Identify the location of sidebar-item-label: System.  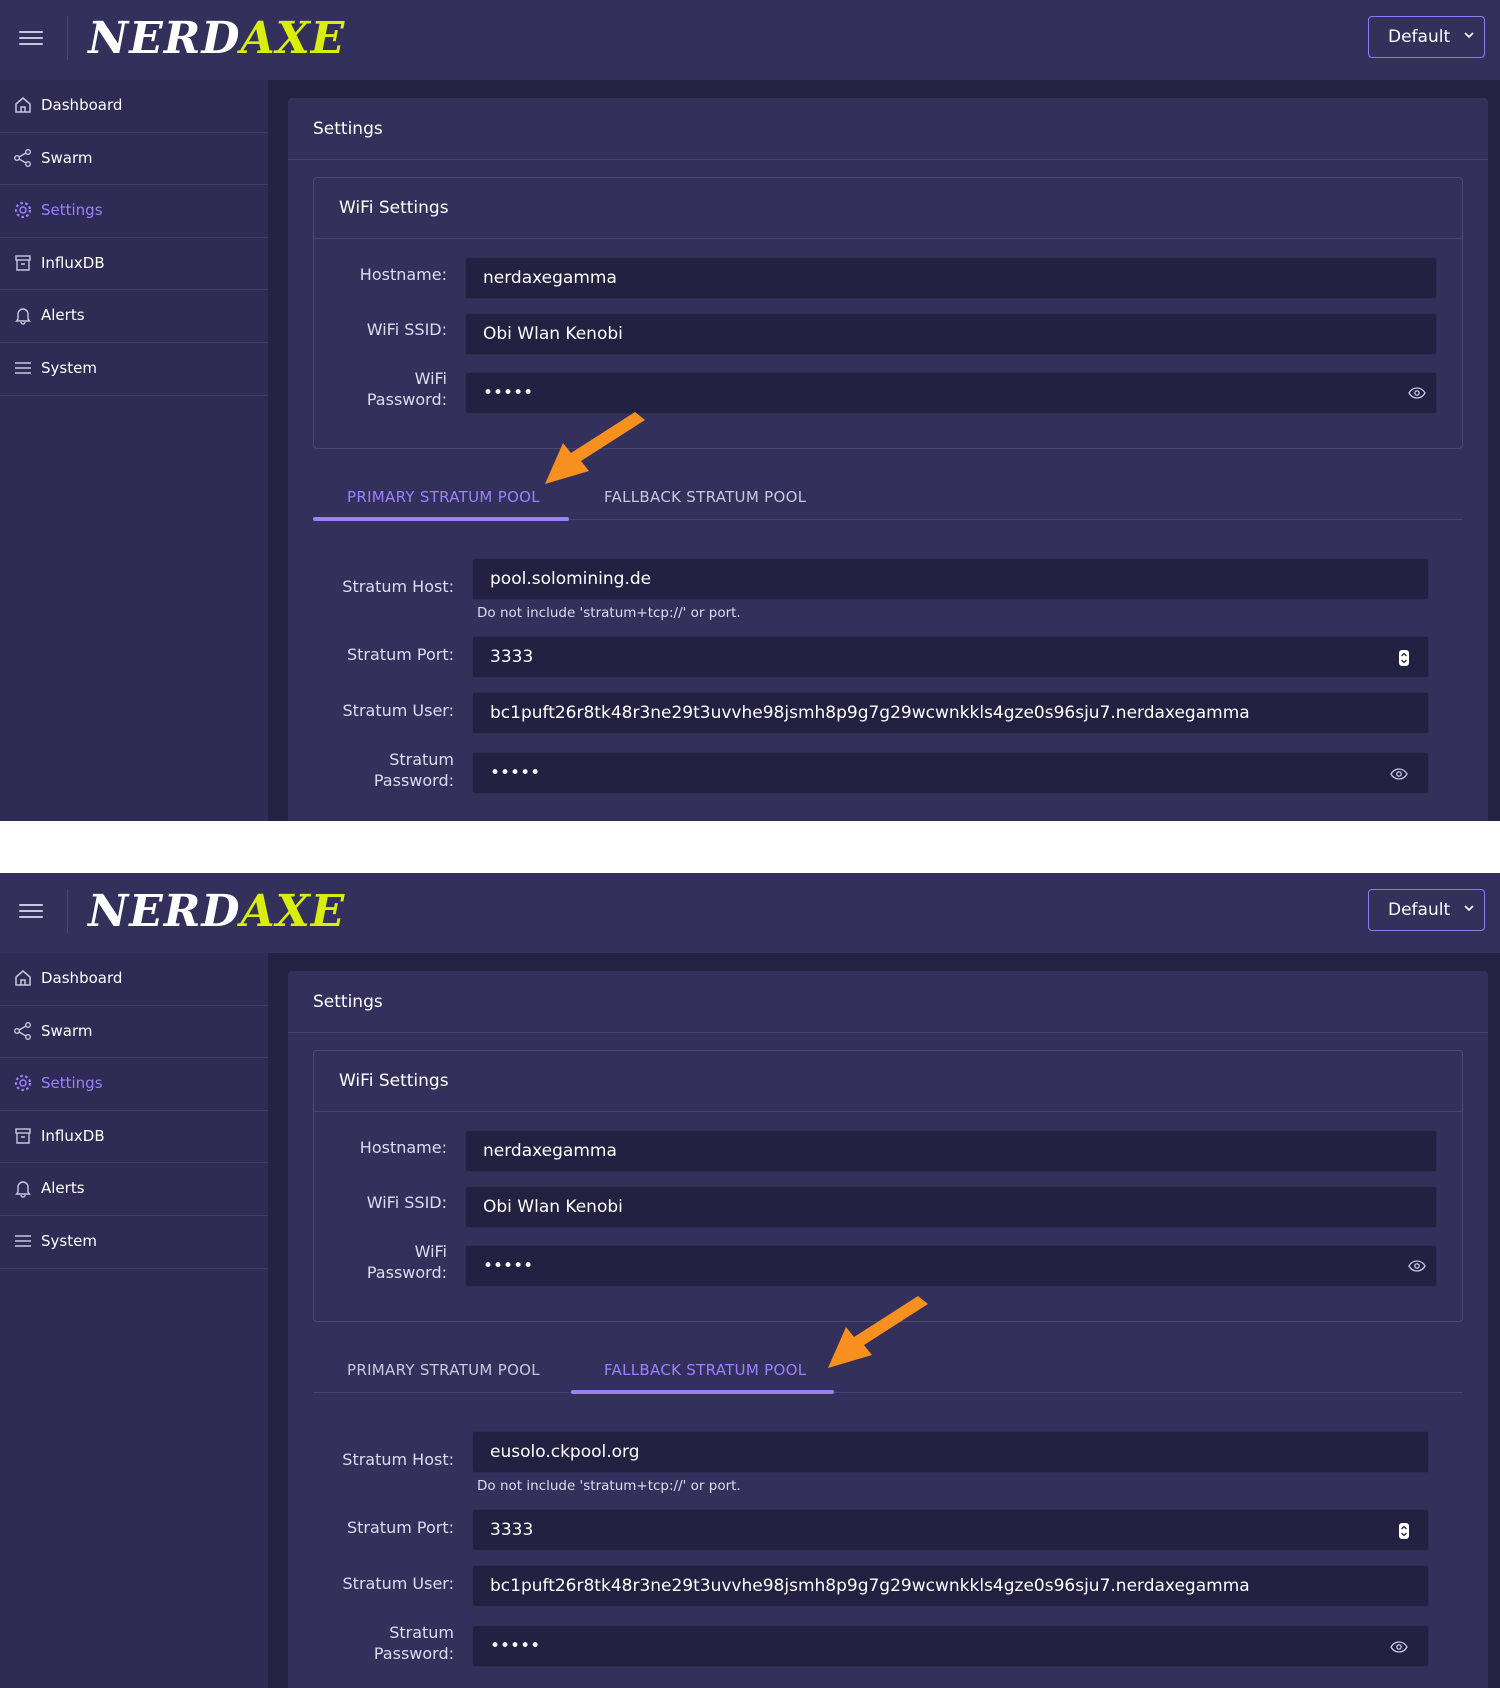
(69, 1240).